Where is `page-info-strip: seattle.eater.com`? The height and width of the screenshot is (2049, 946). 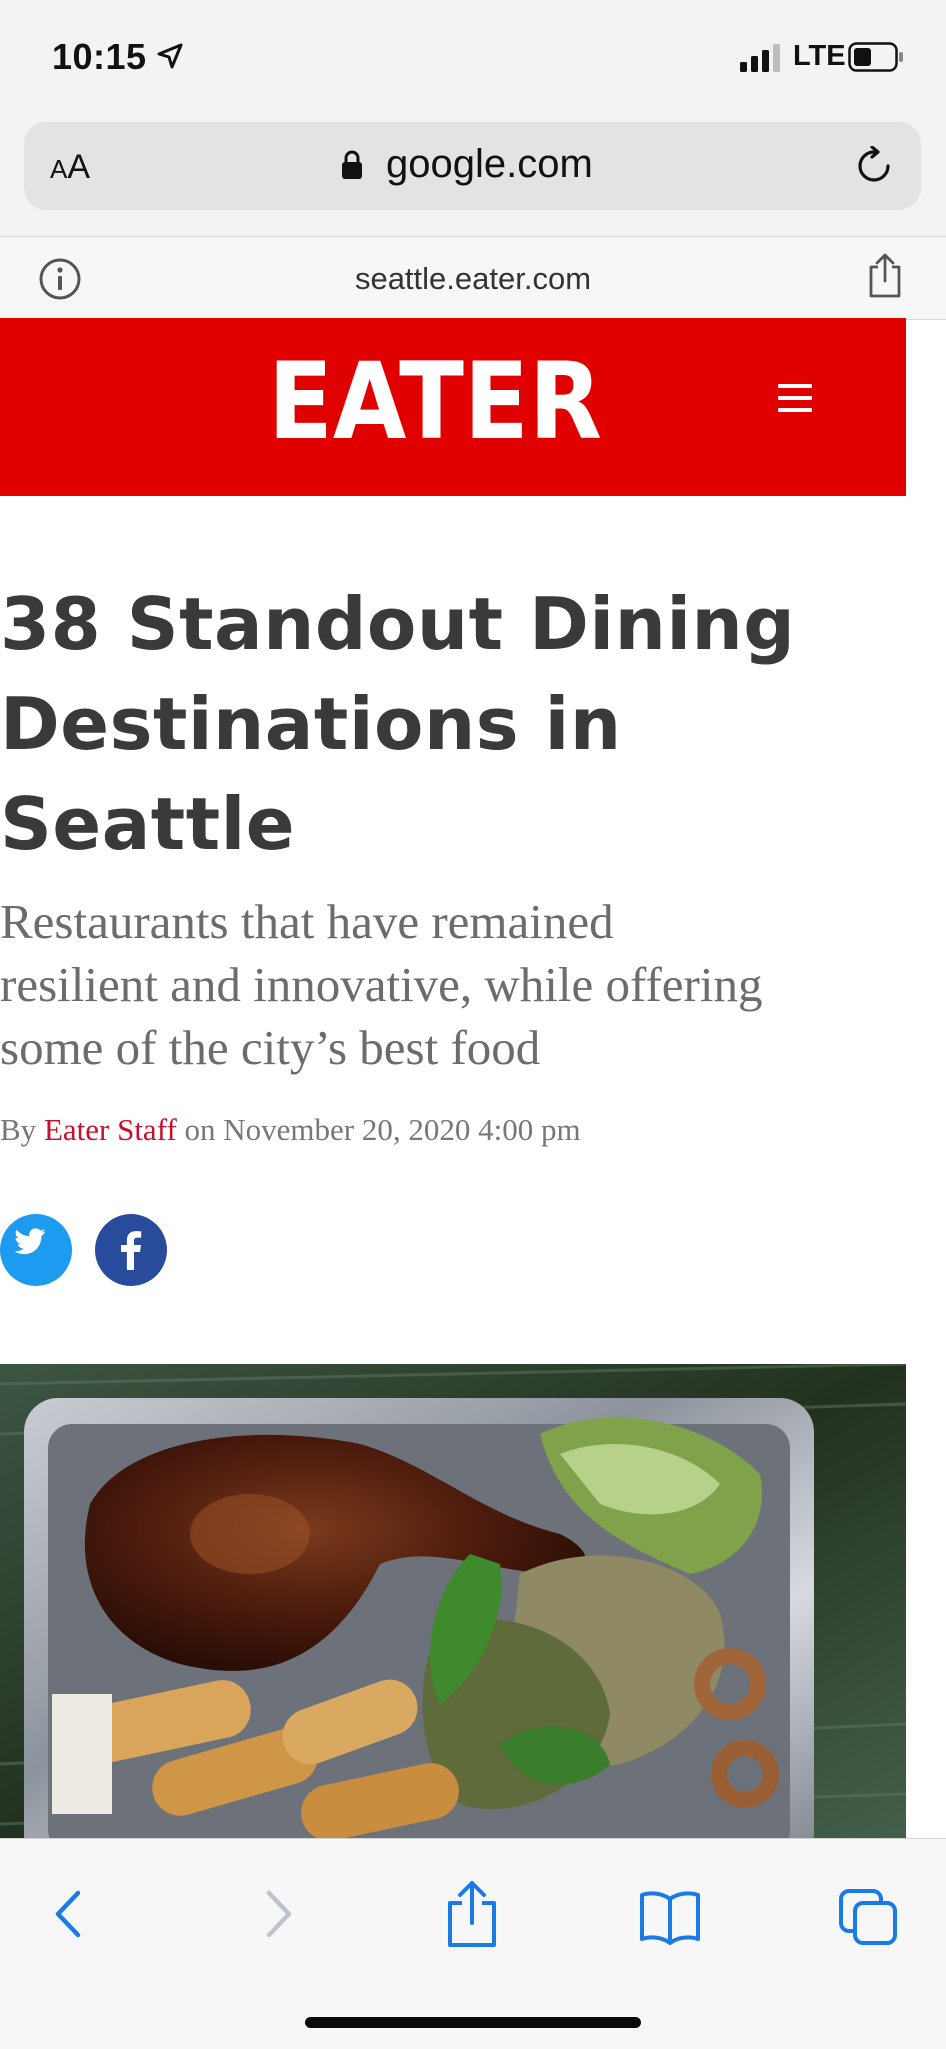 page-info-strip: seattle.eater.com is located at coordinates (473, 278).